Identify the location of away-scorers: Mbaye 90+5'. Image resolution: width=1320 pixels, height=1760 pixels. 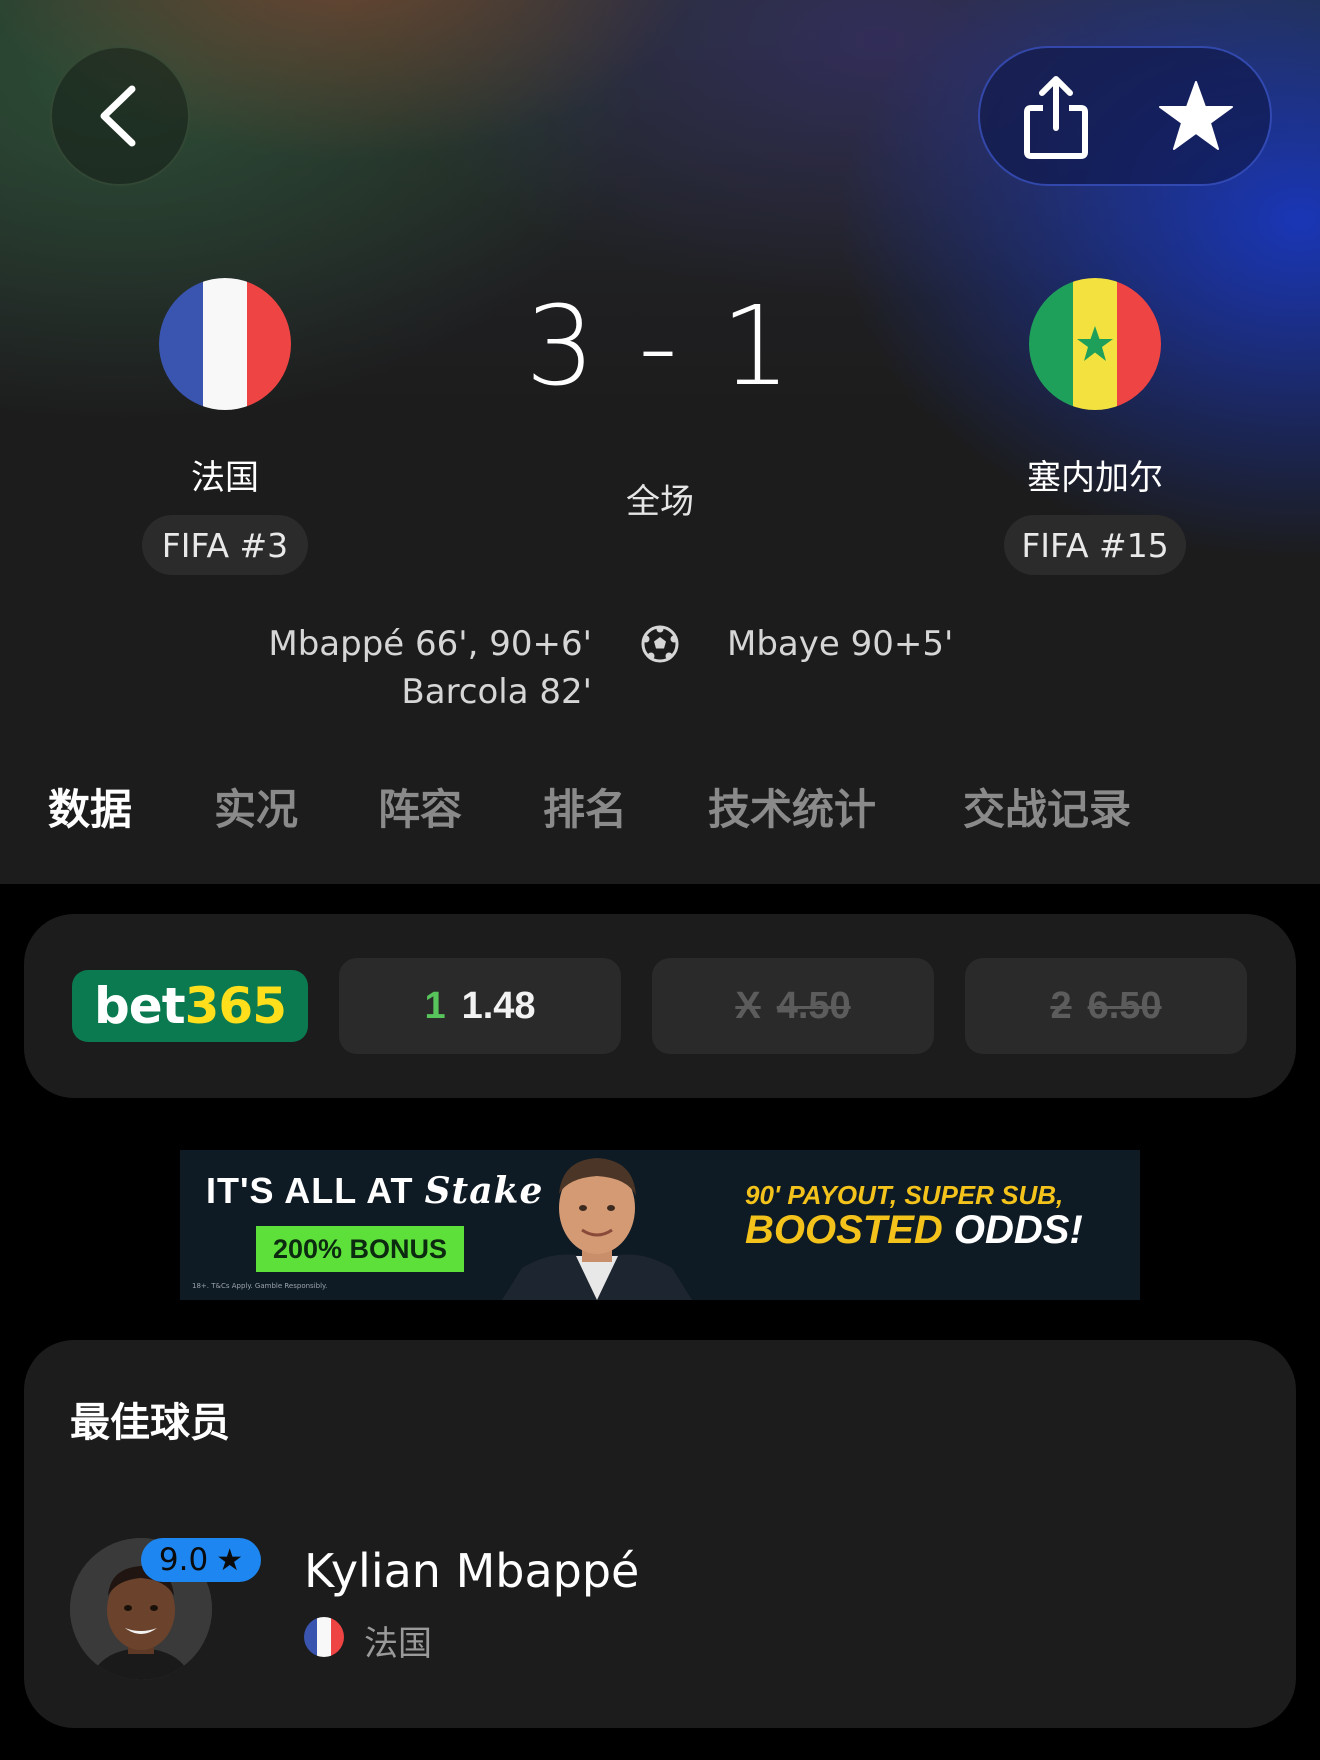
(927, 644).